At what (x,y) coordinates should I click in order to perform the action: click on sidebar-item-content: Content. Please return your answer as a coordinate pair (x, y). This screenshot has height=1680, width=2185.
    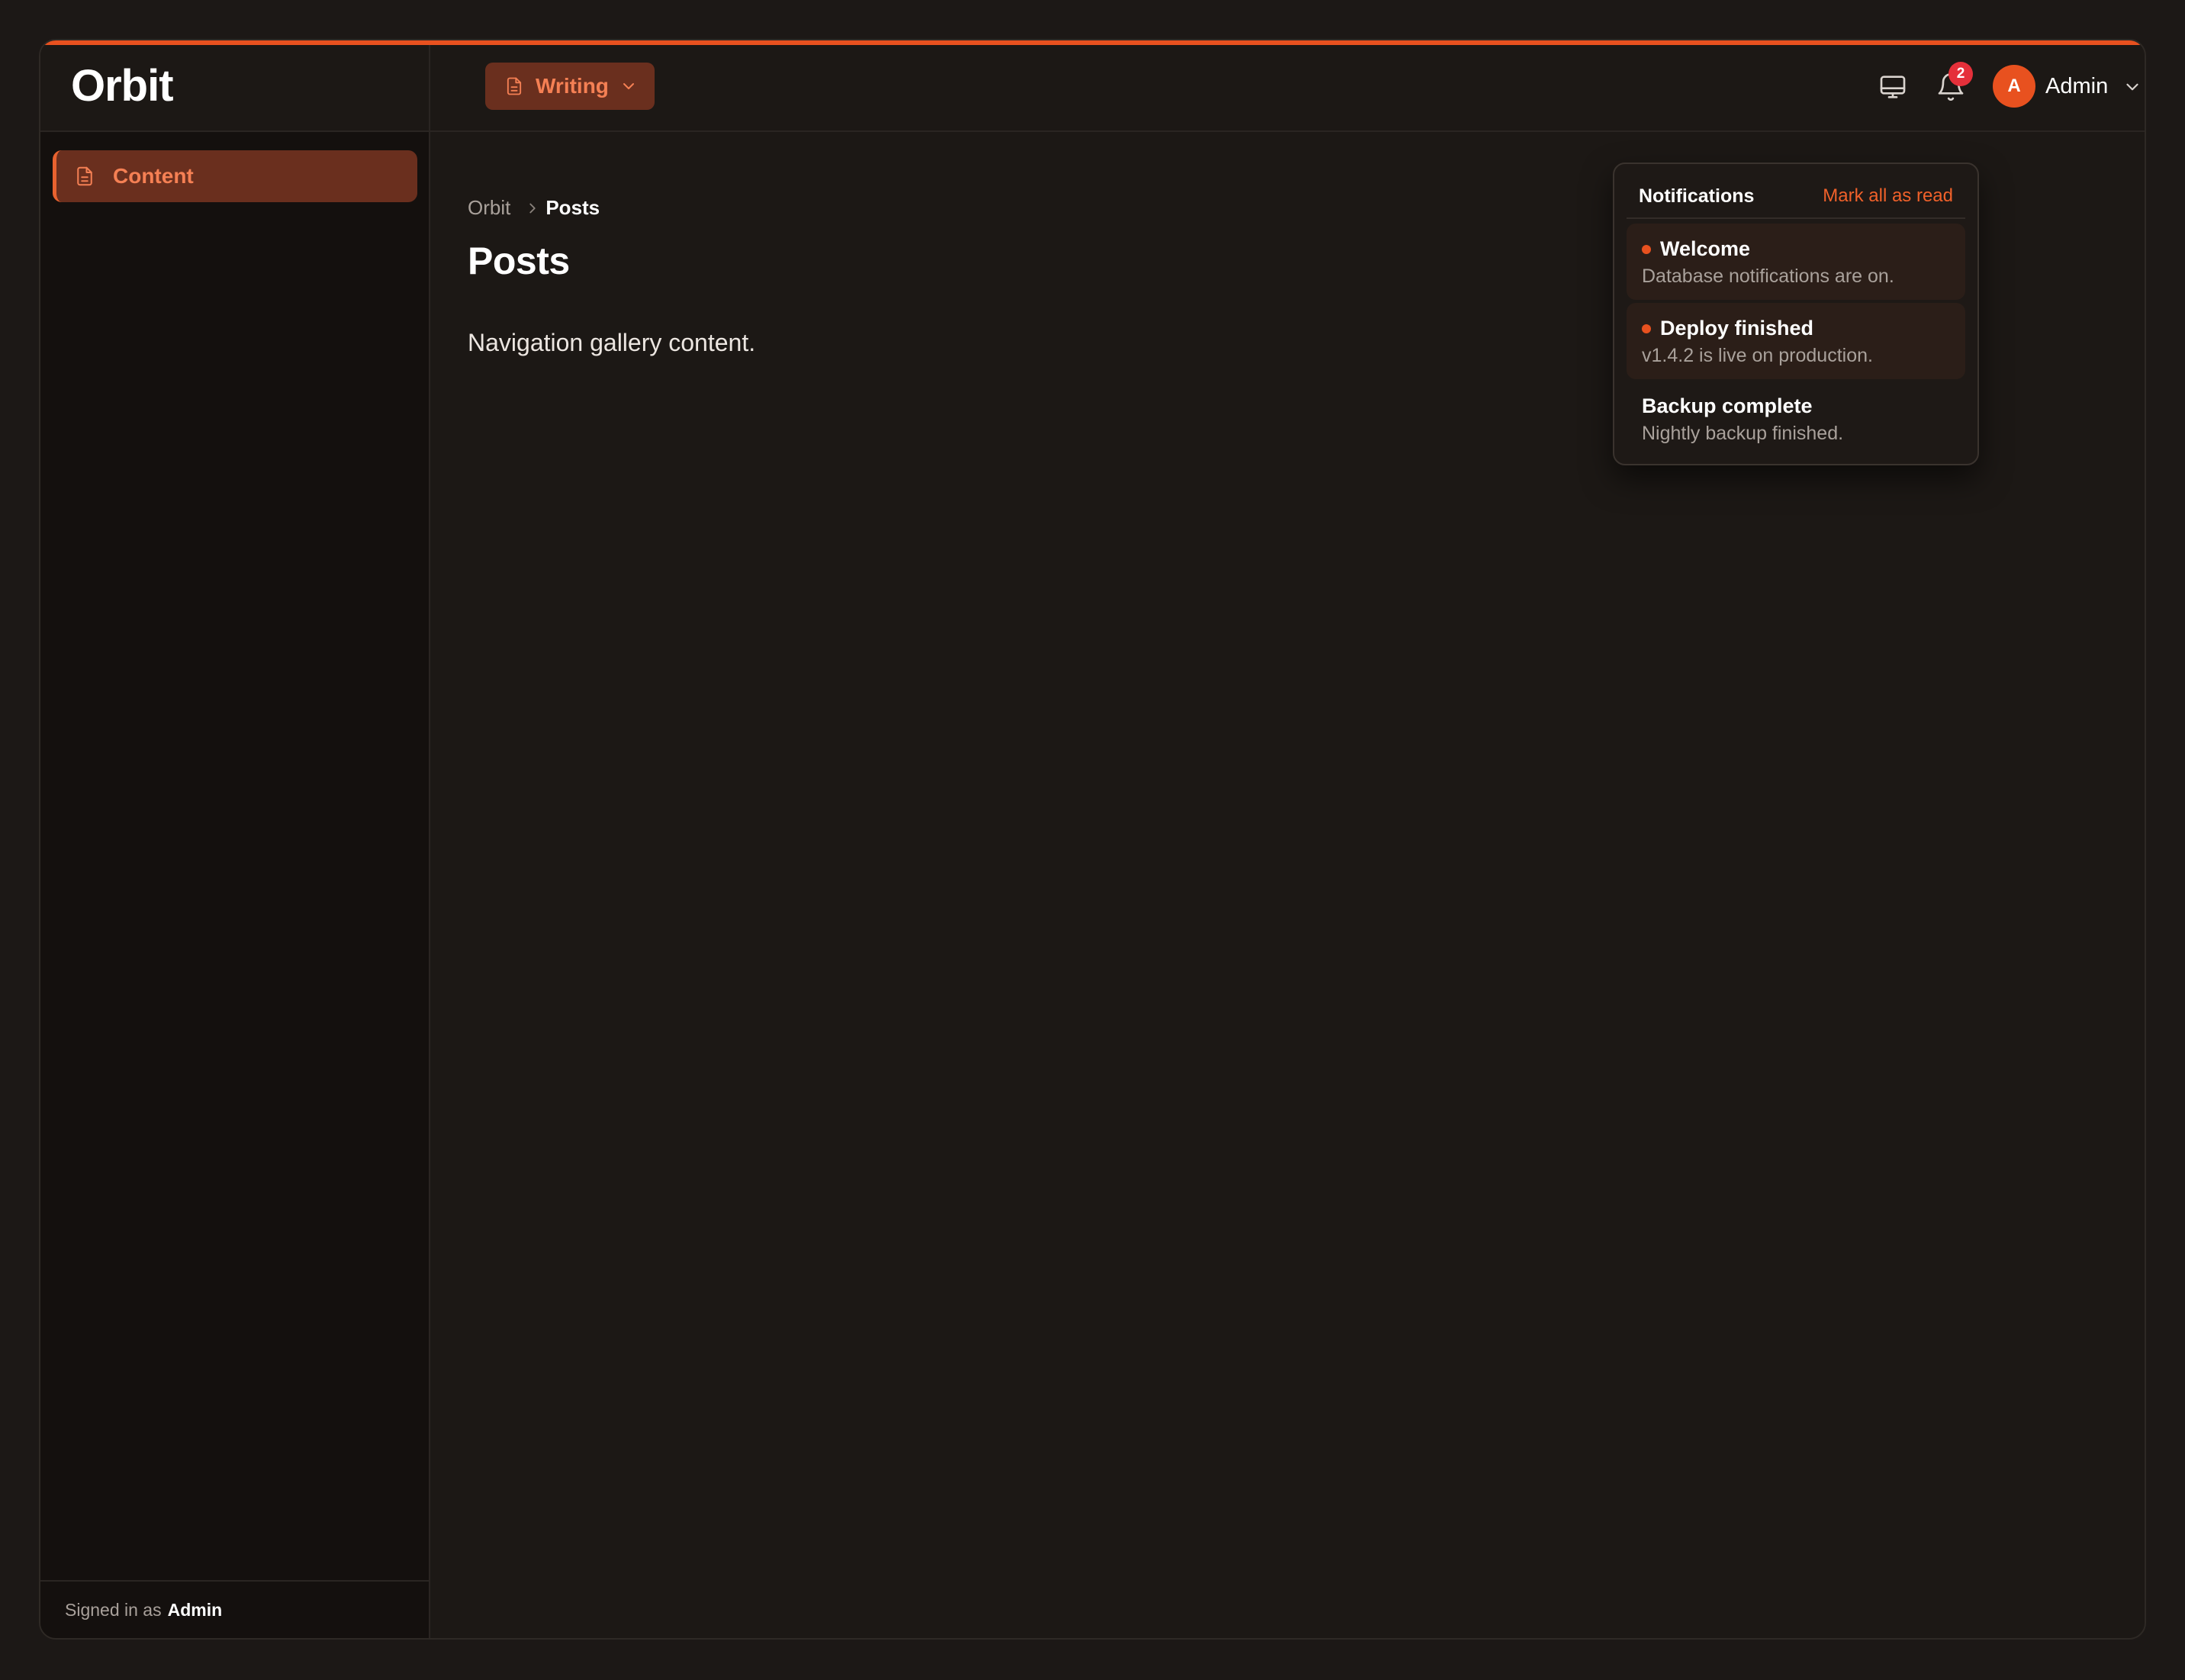
    Looking at the image, I should click on (235, 176).